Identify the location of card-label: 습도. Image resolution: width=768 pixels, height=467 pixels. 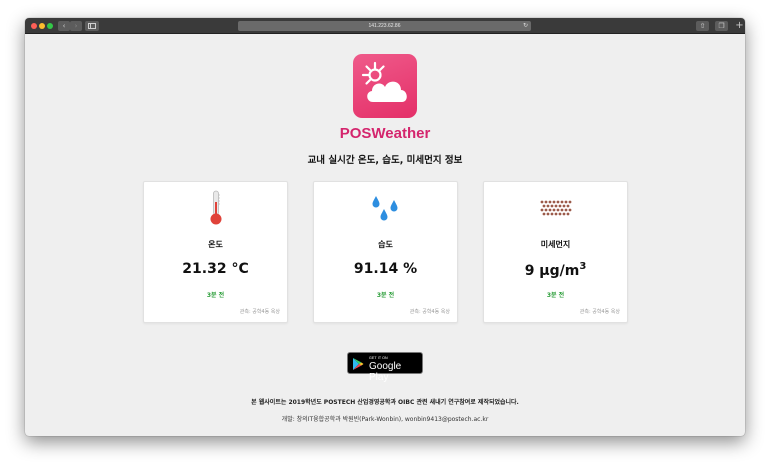
(385, 244).